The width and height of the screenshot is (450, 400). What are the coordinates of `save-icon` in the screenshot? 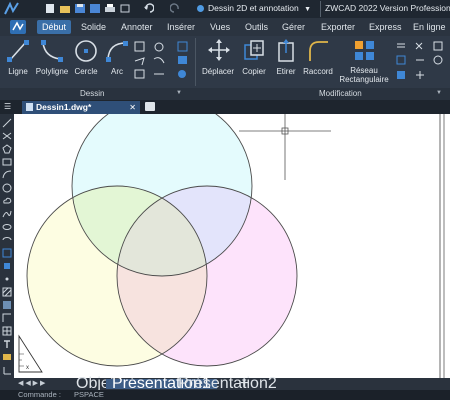 It's located at (80, 8).